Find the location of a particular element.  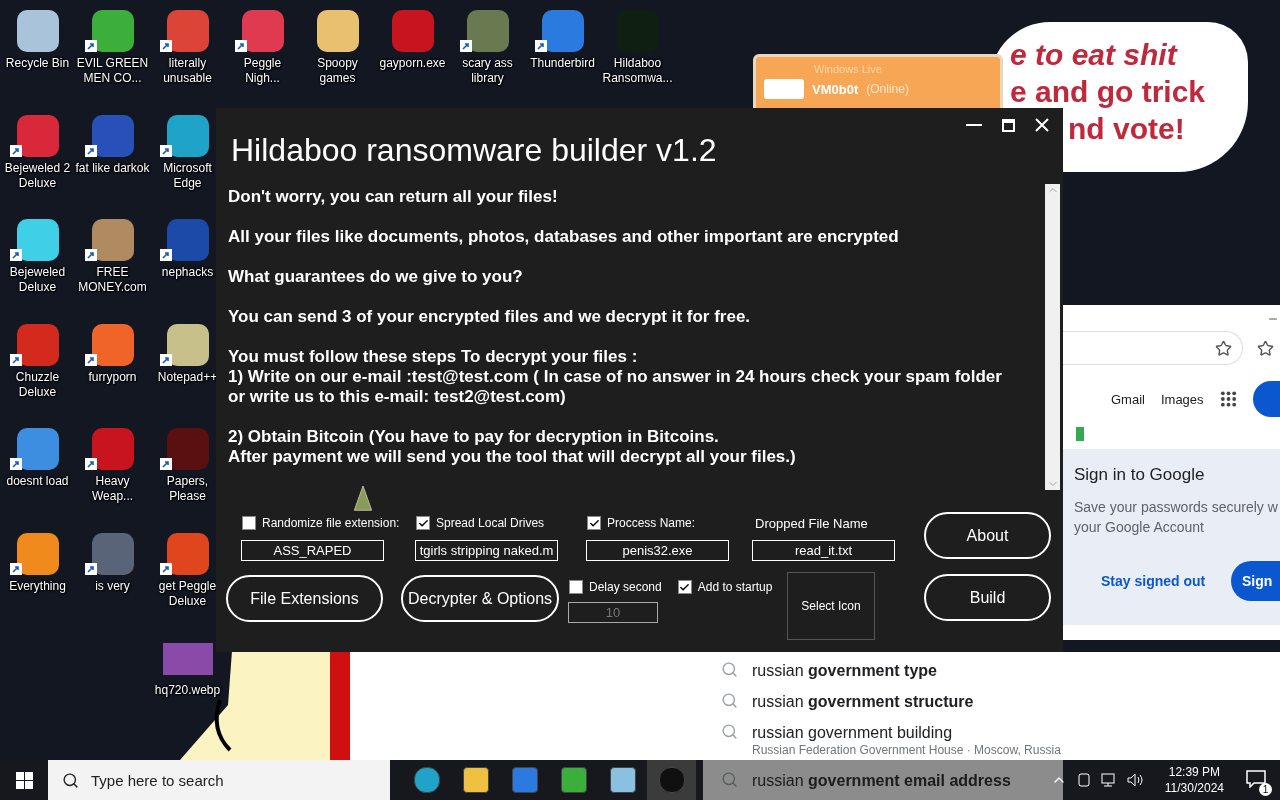

maximize-button is located at coordinates (1008, 125).